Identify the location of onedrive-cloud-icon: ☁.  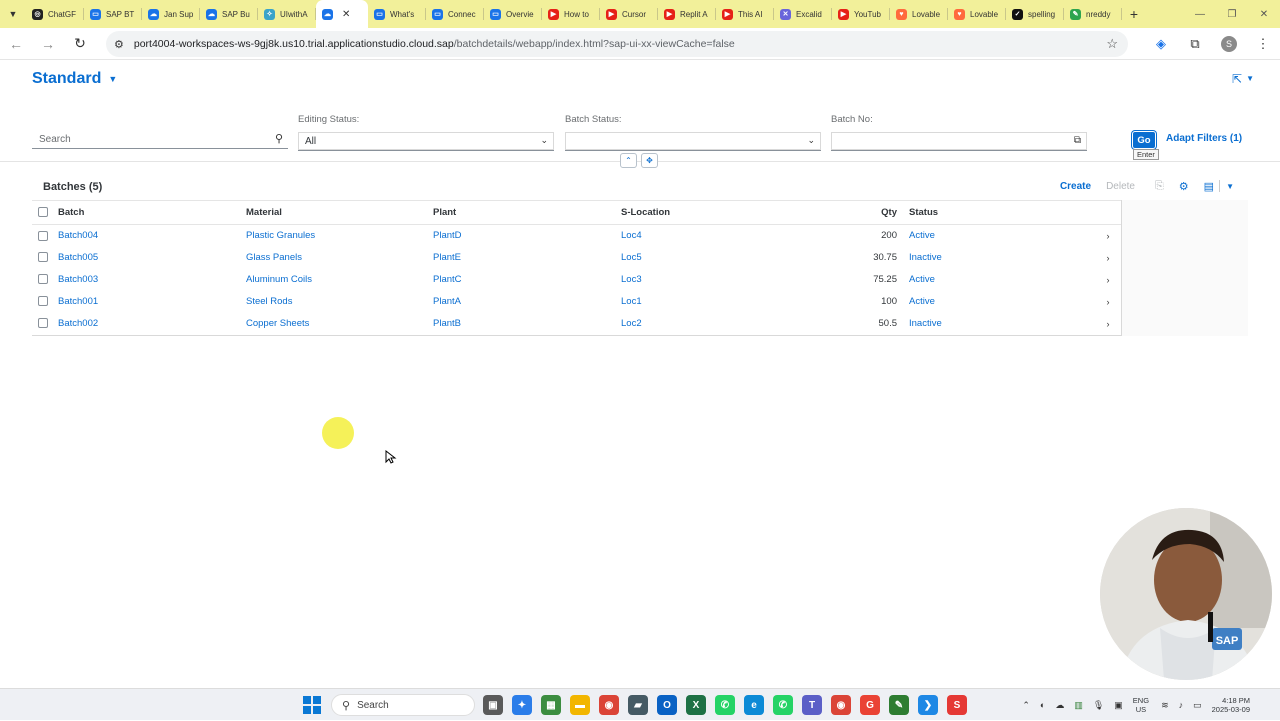
(1059, 705).